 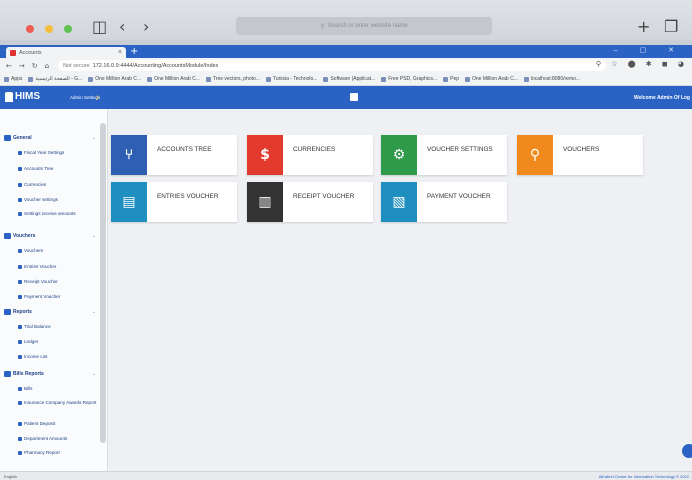 I want to click on sidebar-item-fiscal-year: Fiscal Year Settings, so click(x=58, y=153).